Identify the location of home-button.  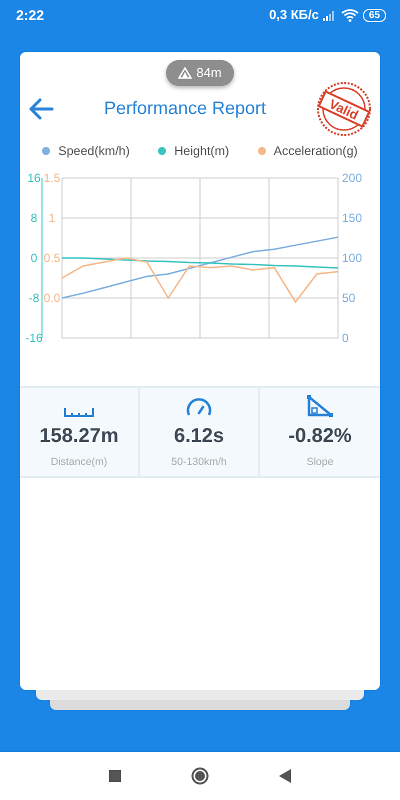
(200, 776).